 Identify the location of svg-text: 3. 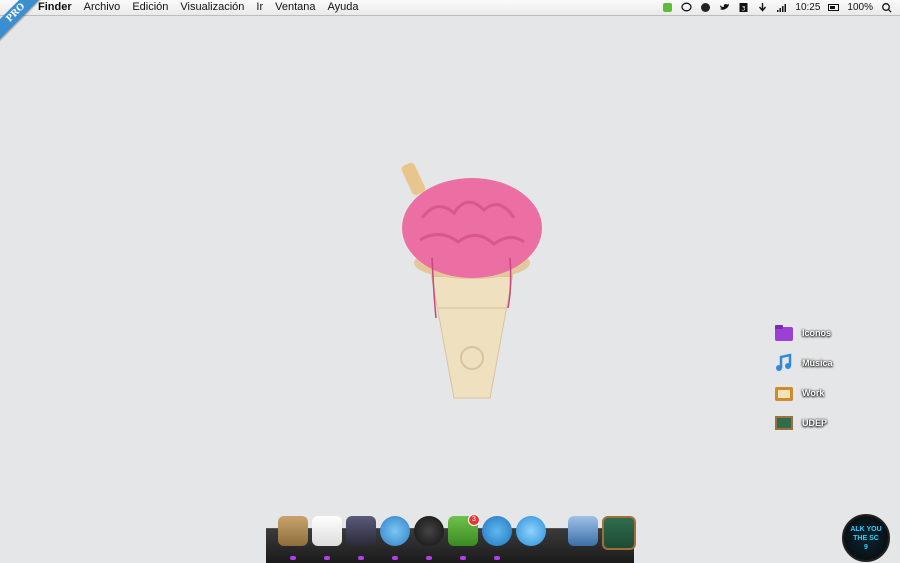
(744, 9).